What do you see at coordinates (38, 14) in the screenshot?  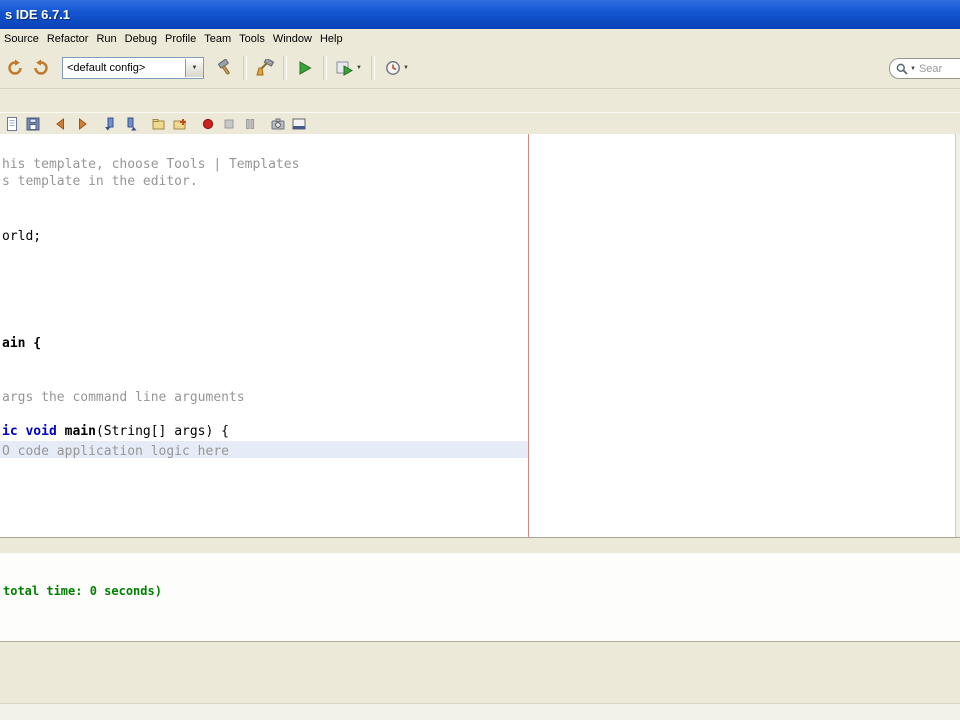 I see `window-title: s IDE 6.7.1` at bounding box center [38, 14].